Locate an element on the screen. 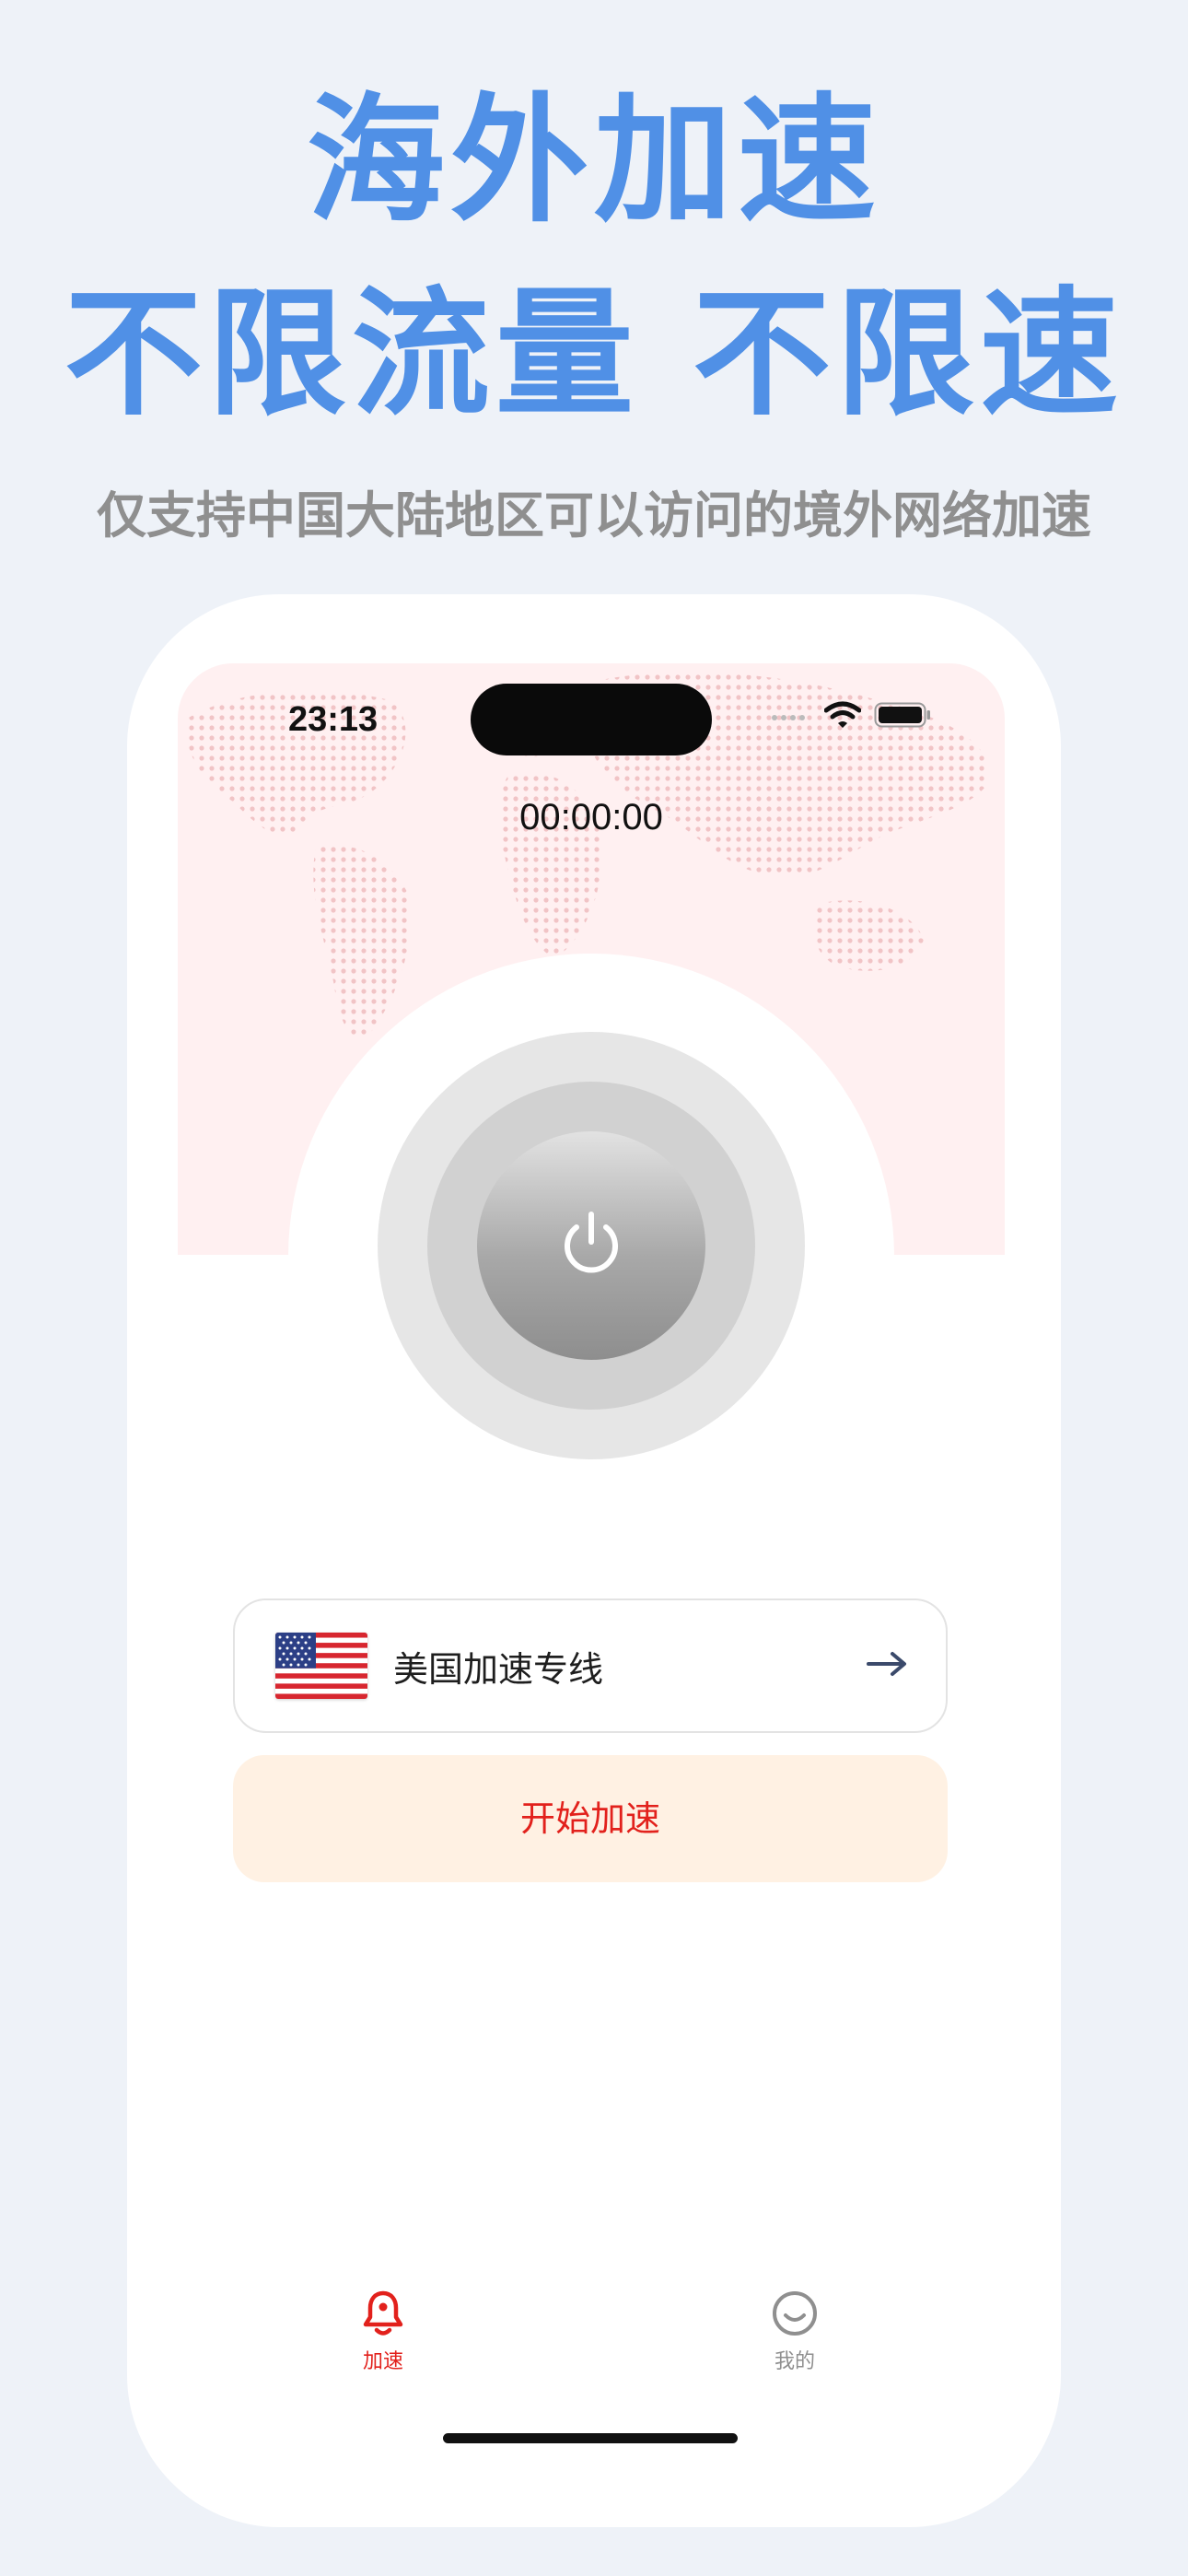  promo-title-line1: 海外加速 is located at coordinates (593, 161).